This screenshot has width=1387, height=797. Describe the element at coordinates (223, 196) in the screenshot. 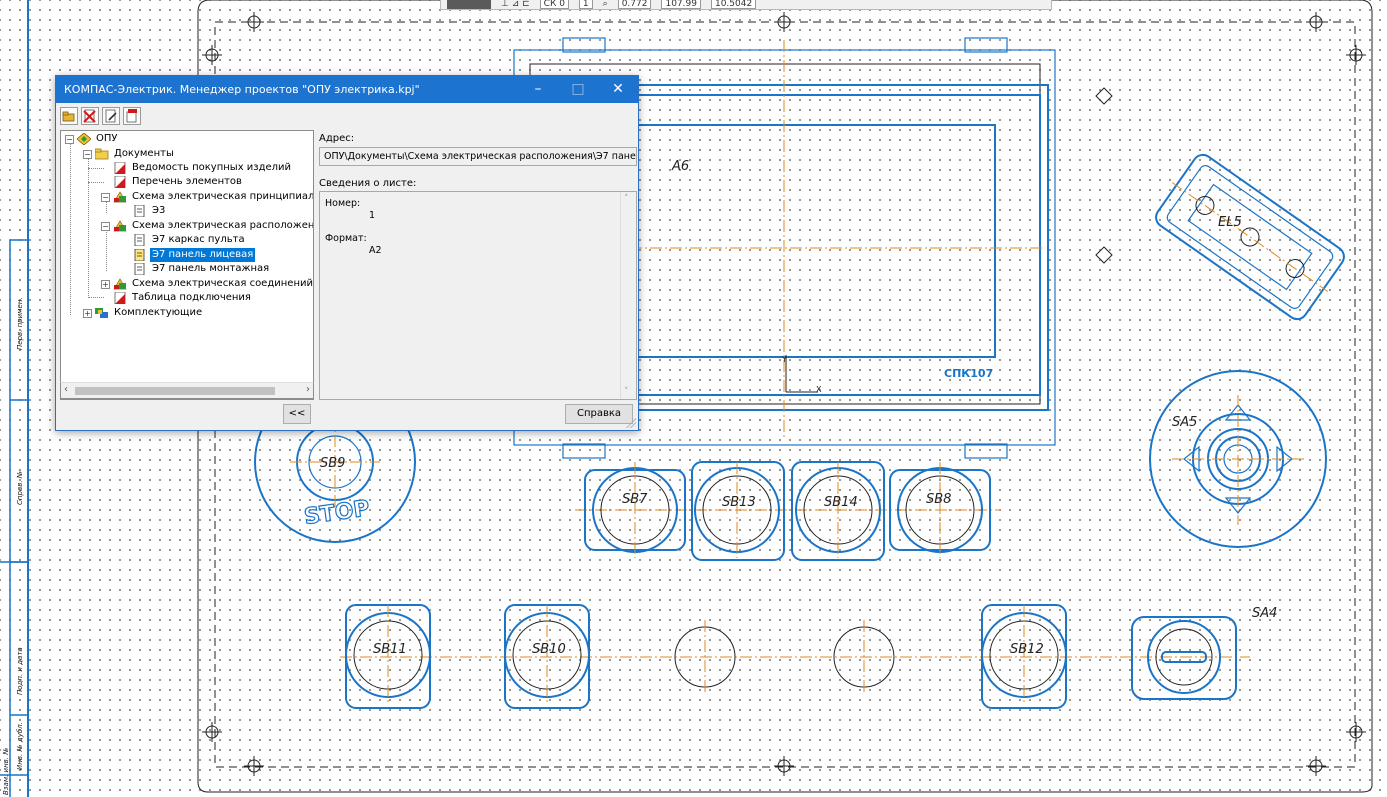

I see `tree-label-schema-princ: Схема электрическая принципиальная` at that location.